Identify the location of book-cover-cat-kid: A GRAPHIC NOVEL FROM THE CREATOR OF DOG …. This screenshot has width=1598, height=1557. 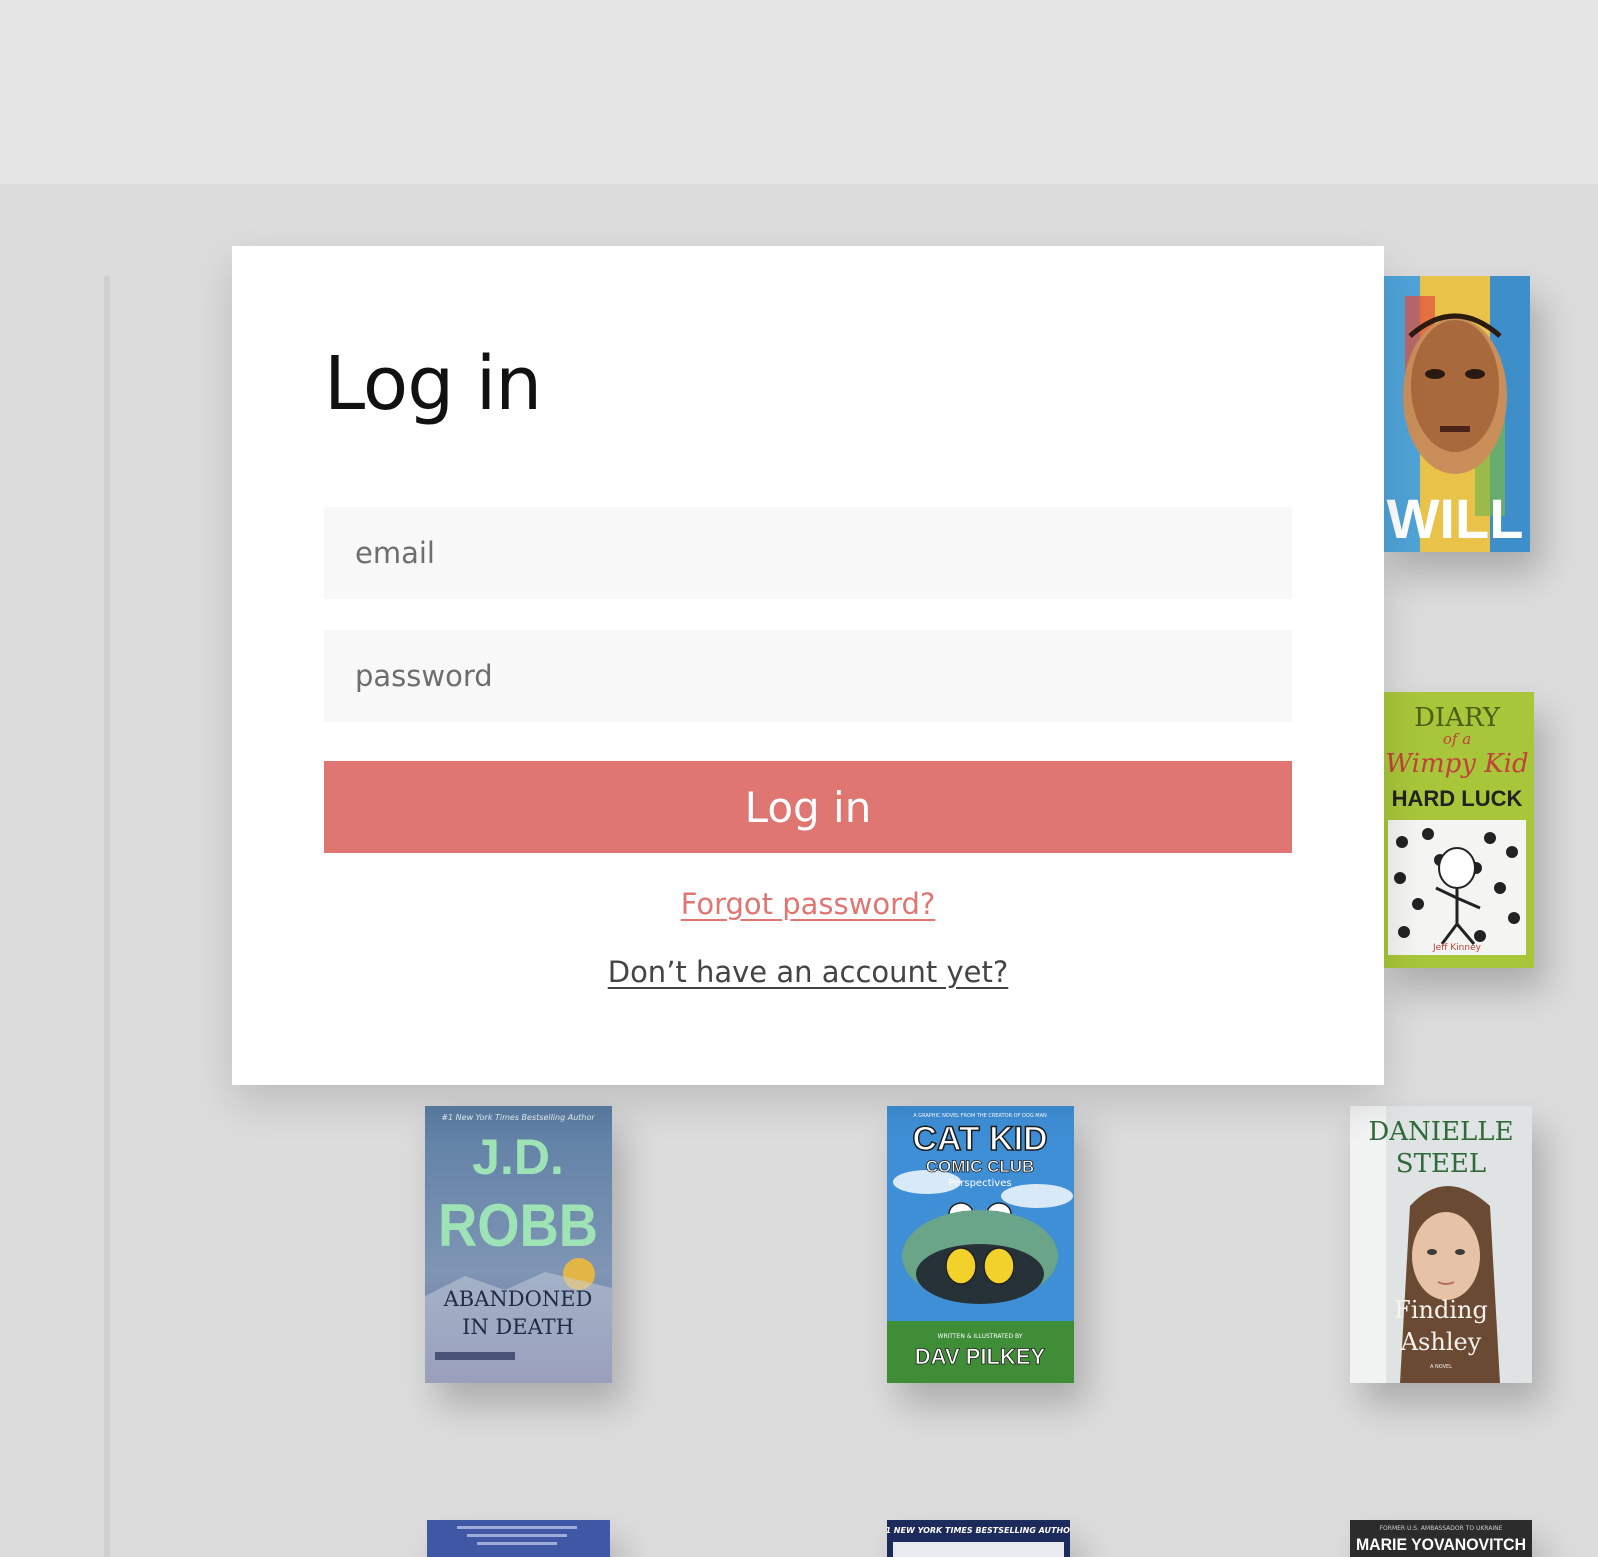
(980, 1244).